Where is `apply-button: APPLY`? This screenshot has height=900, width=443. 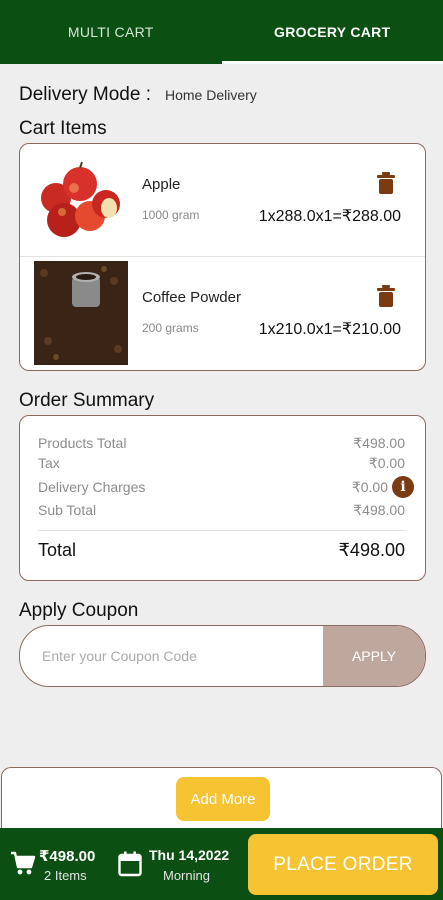
apply-button: APPLY is located at coordinates (374, 656).